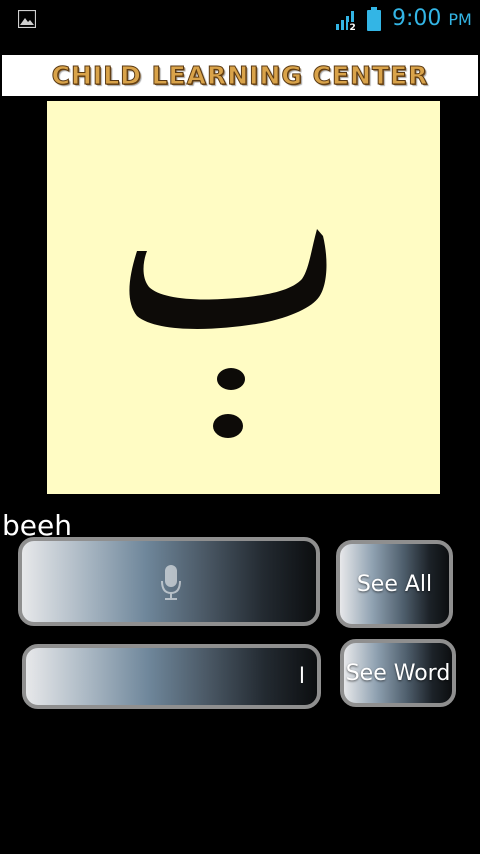 This screenshot has height=854, width=480. I want to click on banner-title: CHILD LEARNING CENTER, so click(240, 76).